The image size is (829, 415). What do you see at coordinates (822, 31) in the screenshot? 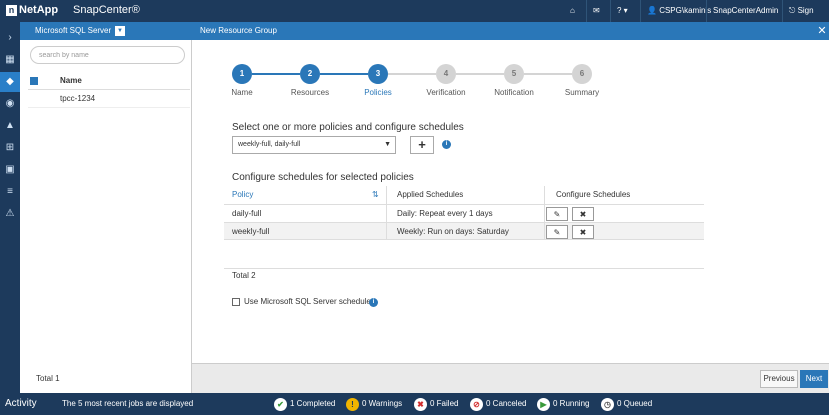
I see `close-icon: ✕` at bounding box center [822, 31].